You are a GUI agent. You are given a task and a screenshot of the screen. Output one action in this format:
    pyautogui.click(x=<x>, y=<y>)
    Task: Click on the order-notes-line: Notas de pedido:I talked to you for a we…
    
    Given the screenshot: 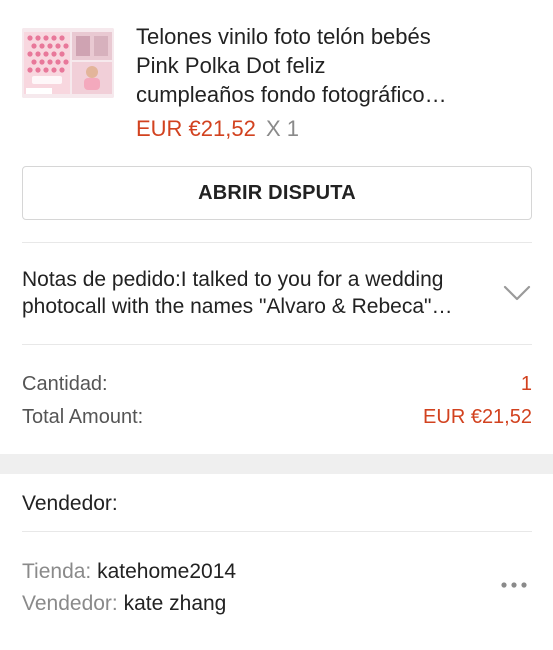 What is the action you would take?
    pyautogui.click(x=233, y=279)
    